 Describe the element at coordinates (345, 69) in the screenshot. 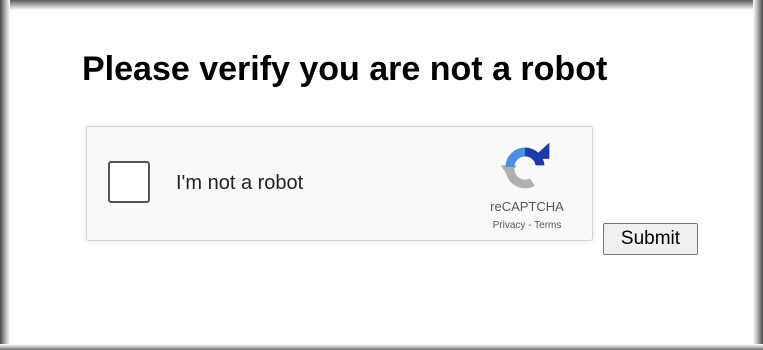

I see `page-title: Please verify you are not a robot` at that location.